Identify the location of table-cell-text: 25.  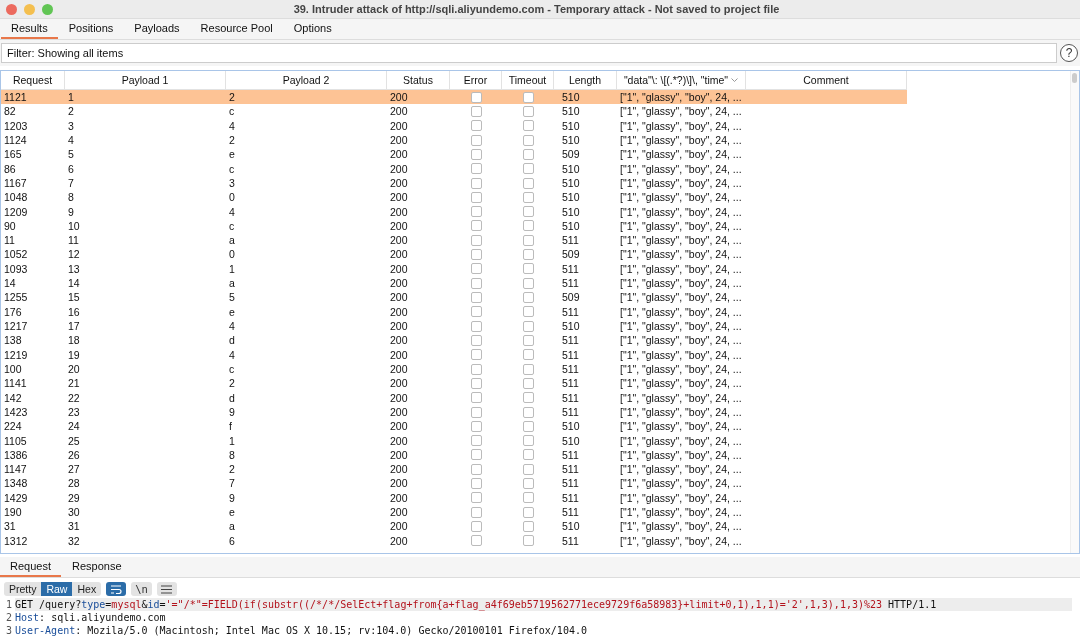
(74, 440).